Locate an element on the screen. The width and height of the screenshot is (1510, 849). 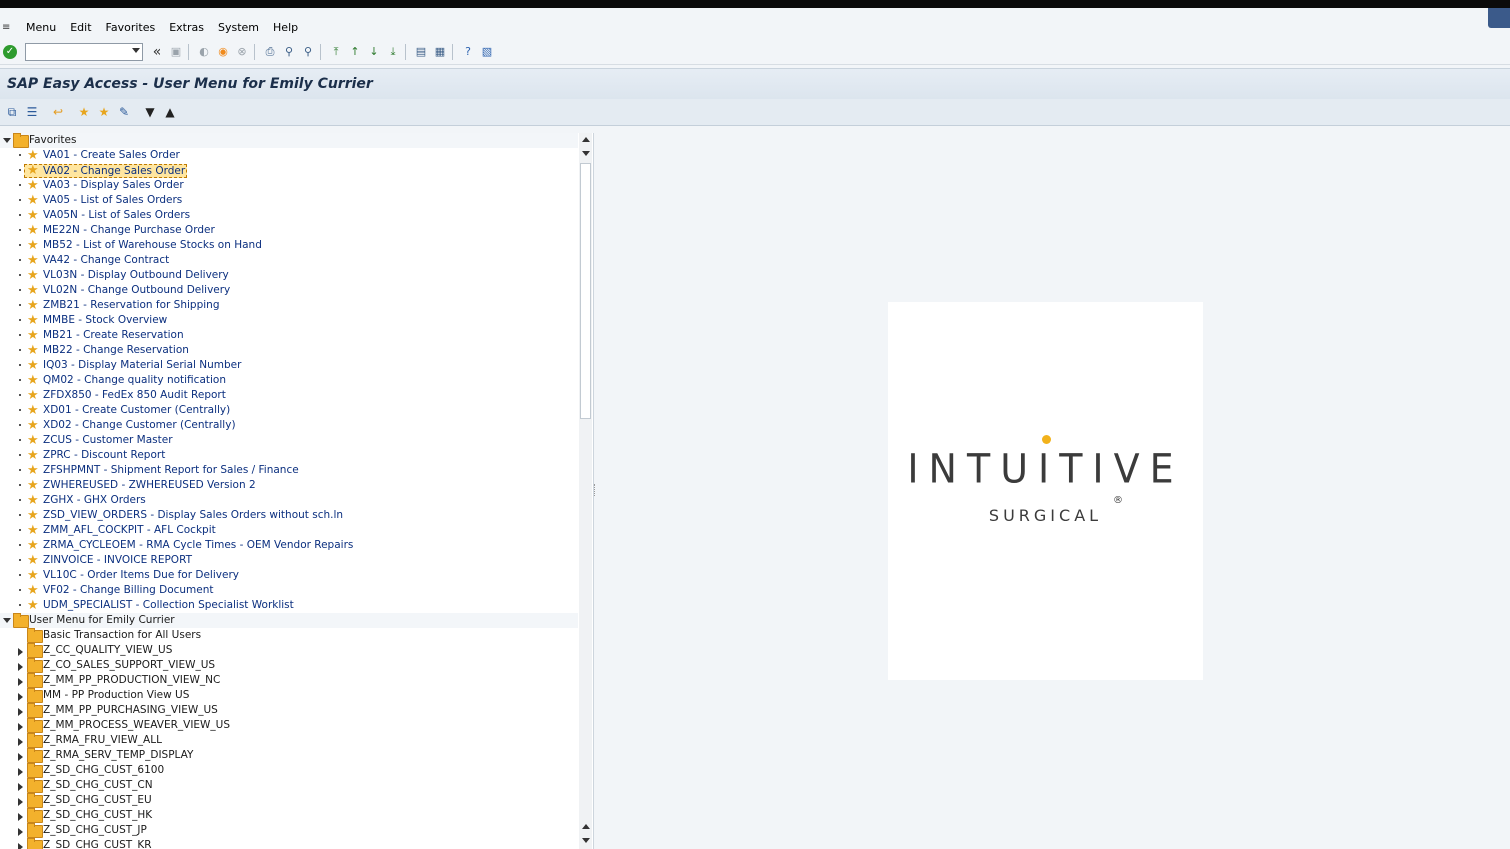
pane-splitter is located at coordinates (595, 490).